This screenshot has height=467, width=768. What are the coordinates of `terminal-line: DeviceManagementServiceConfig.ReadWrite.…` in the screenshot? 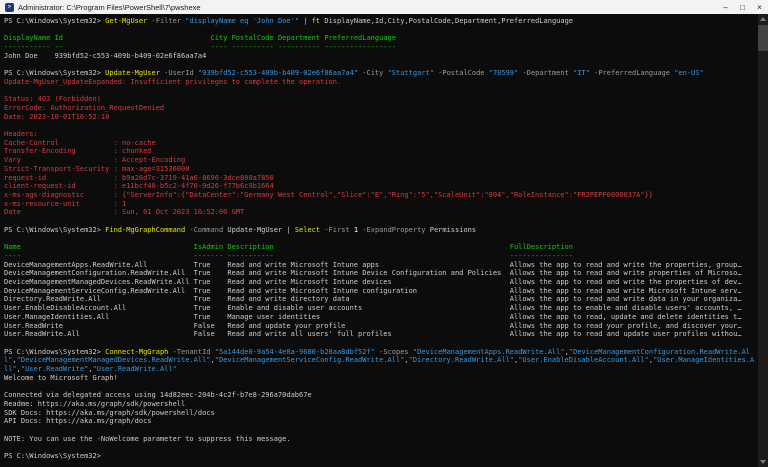 It's located at (373, 290).